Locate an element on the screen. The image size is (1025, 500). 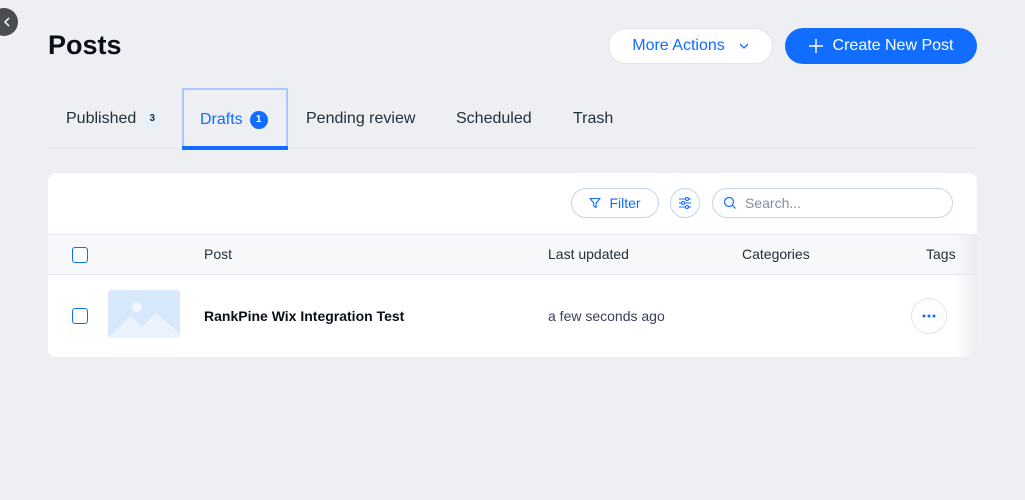
post-thumbnail is located at coordinates (144, 314).